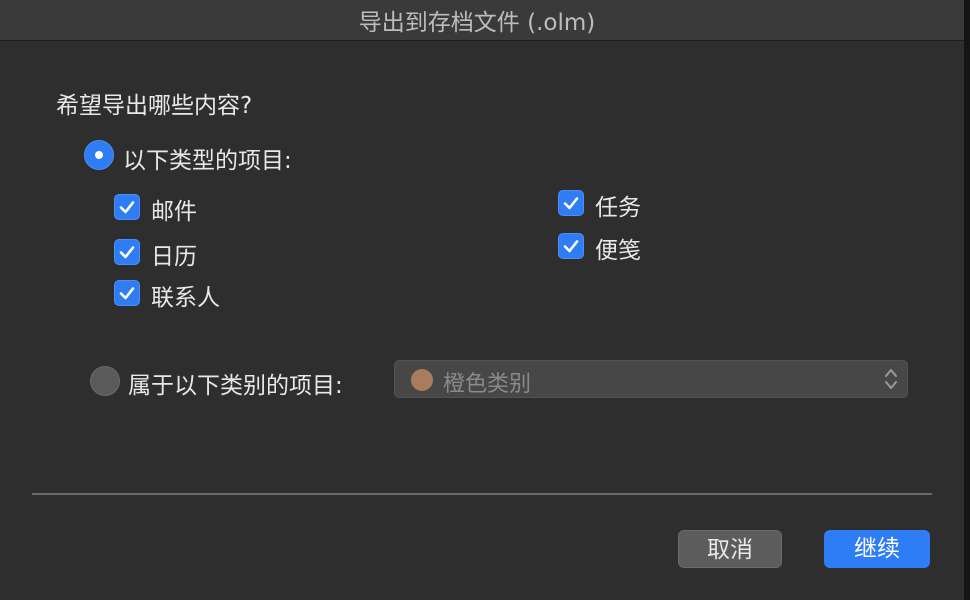 The width and height of the screenshot is (970, 600). Describe the element at coordinates (207, 161) in the screenshot. I see `radio-by-type-label: 以下类型的项目:` at that location.